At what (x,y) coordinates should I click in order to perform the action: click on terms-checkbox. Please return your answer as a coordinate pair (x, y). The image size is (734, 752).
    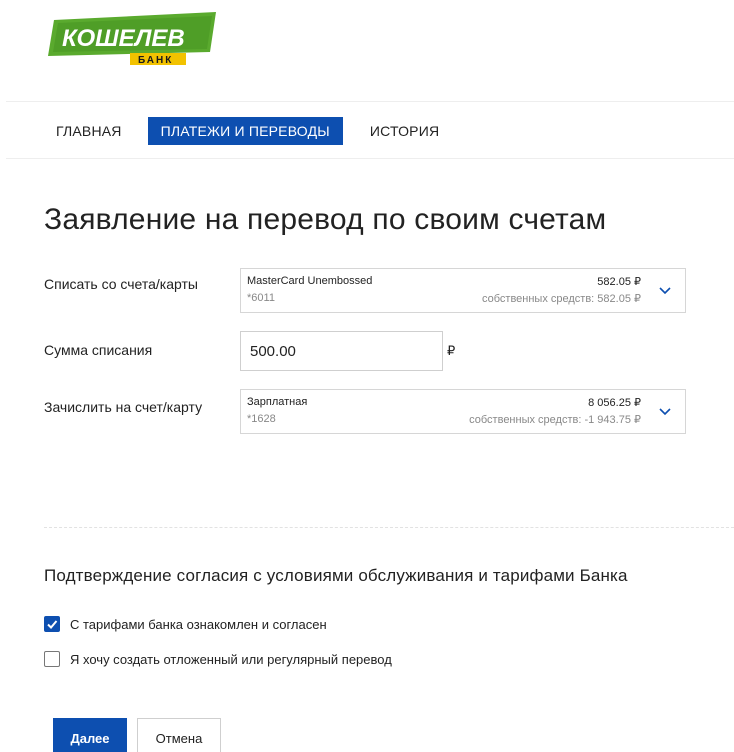
    Looking at the image, I should click on (52, 624).